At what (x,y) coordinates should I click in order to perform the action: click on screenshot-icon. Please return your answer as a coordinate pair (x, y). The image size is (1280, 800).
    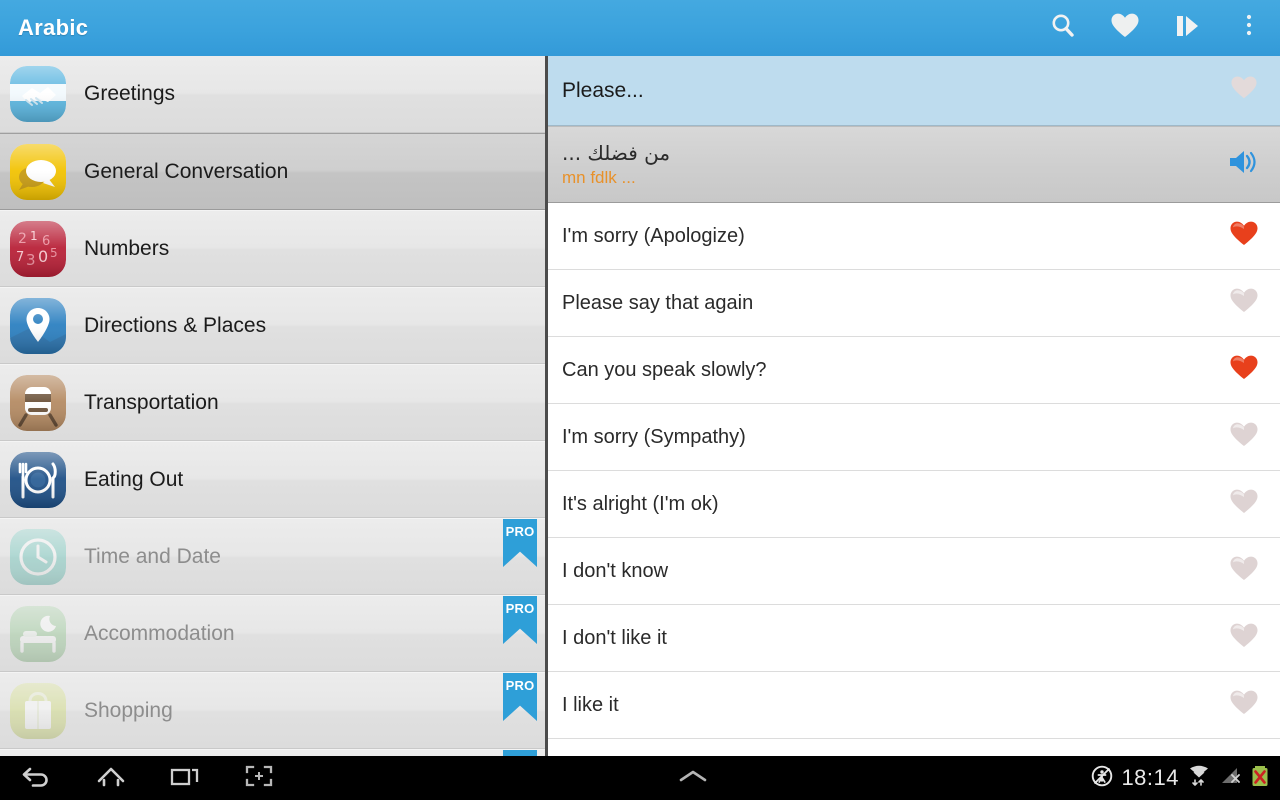
    Looking at the image, I should click on (259, 778).